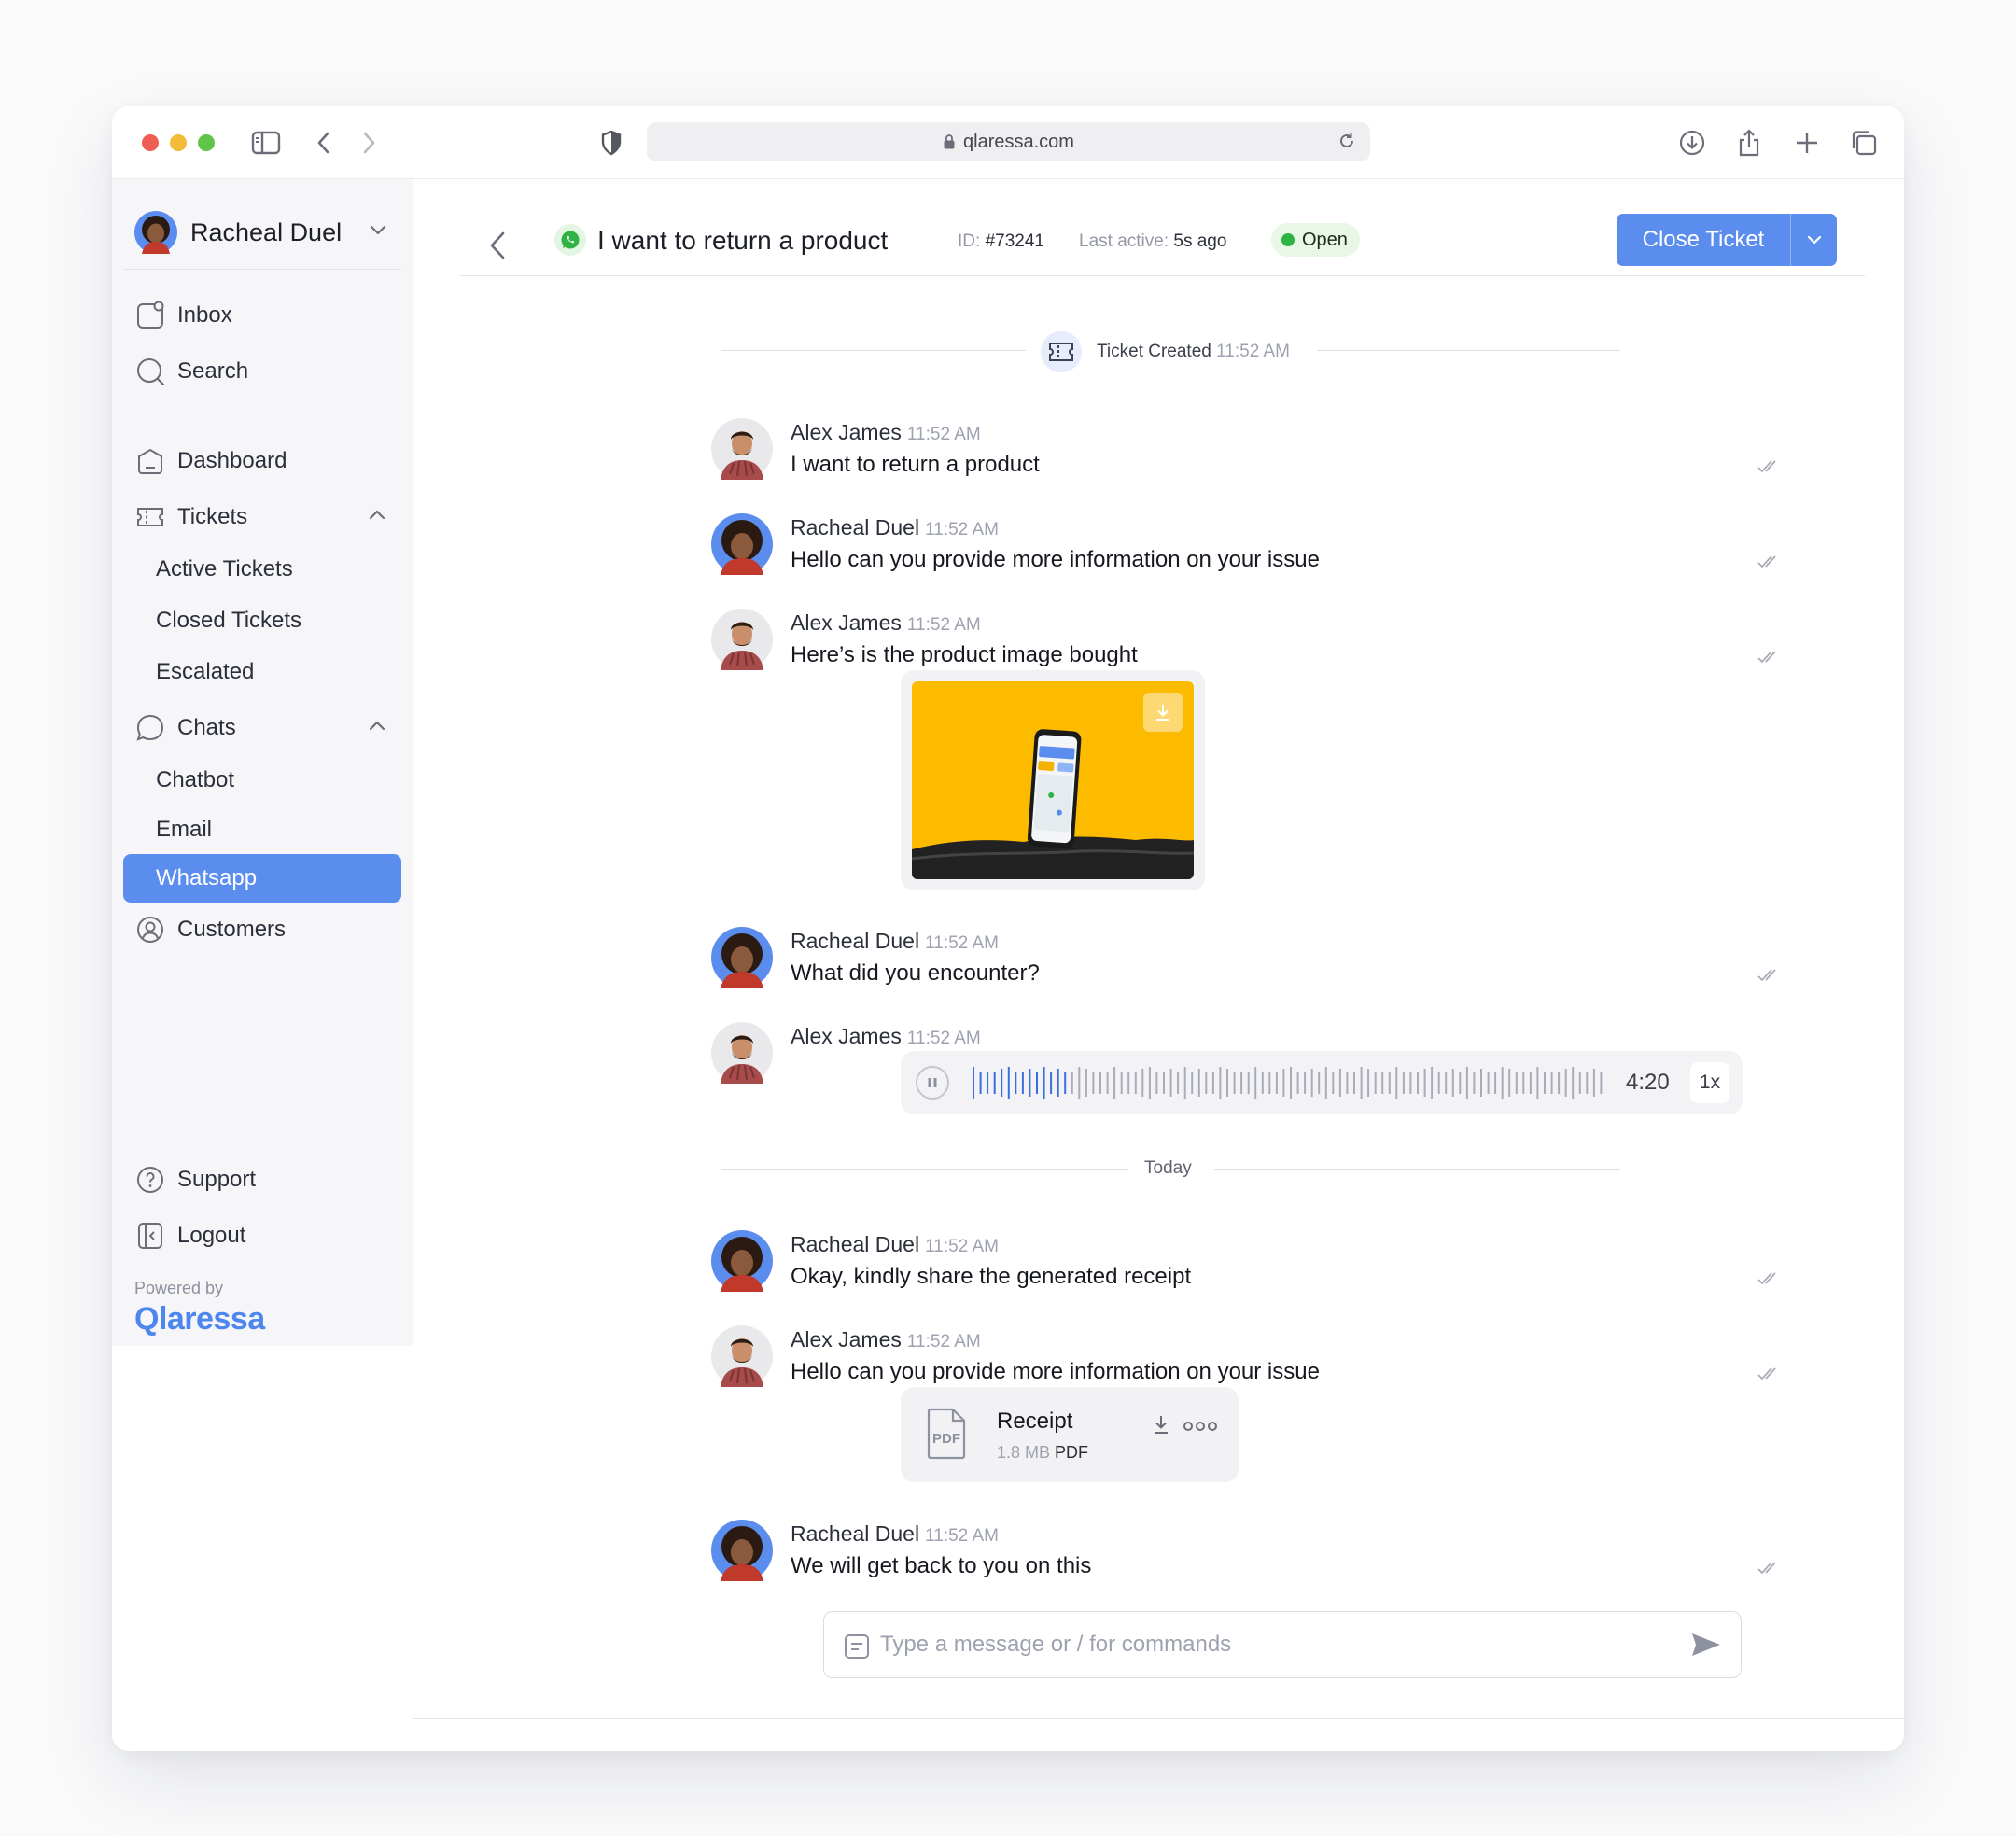 This screenshot has height=1836, width=2016. What do you see at coordinates (212, 517) in the screenshot?
I see `nav-tickets-label: Tickets` at bounding box center [212, 517].